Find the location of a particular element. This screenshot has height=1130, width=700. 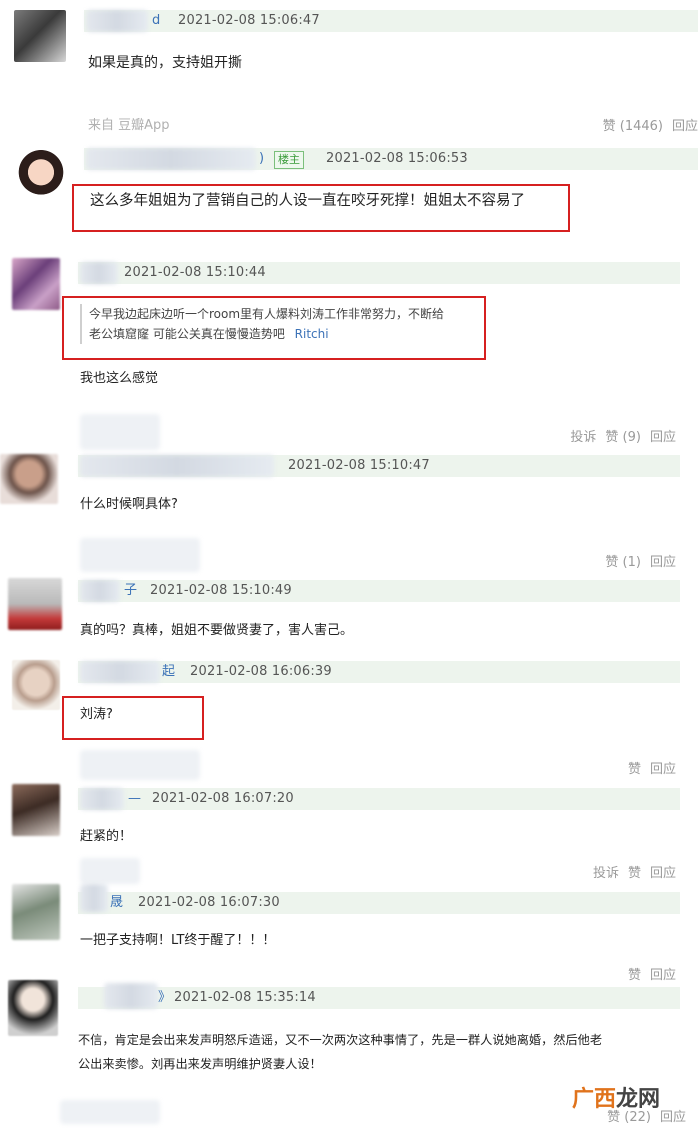

quote-text: 老公填窟窿 可能公关真在慢慢造势吧 is located at coordinates (187, 334).